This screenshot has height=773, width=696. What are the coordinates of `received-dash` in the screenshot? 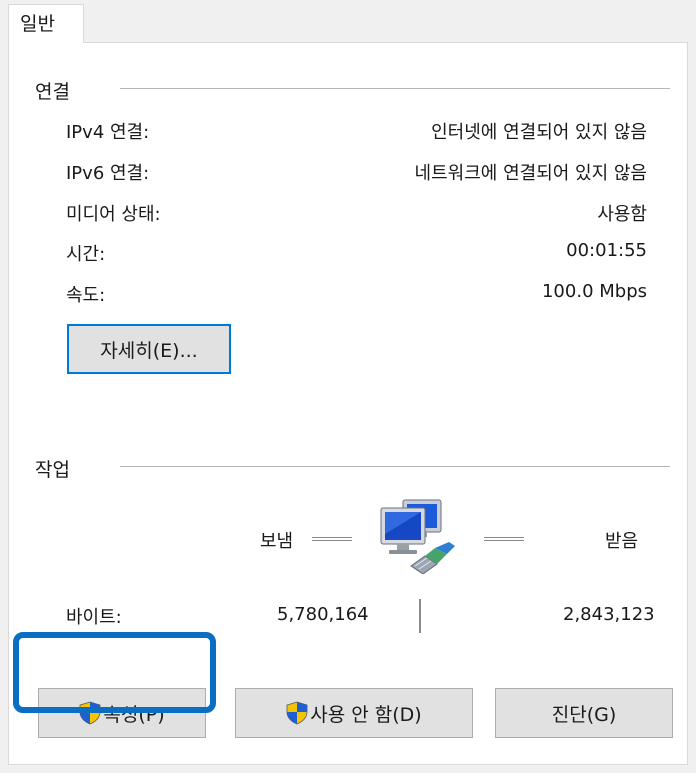 It's located at (504, 539).